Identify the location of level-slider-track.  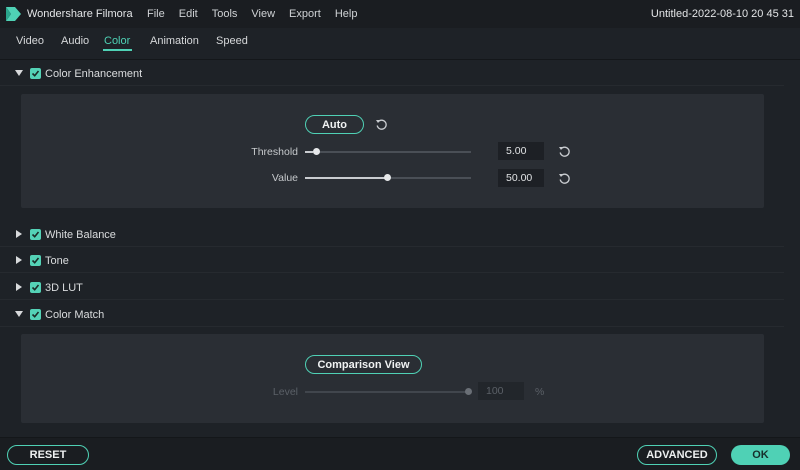
(388, 392).